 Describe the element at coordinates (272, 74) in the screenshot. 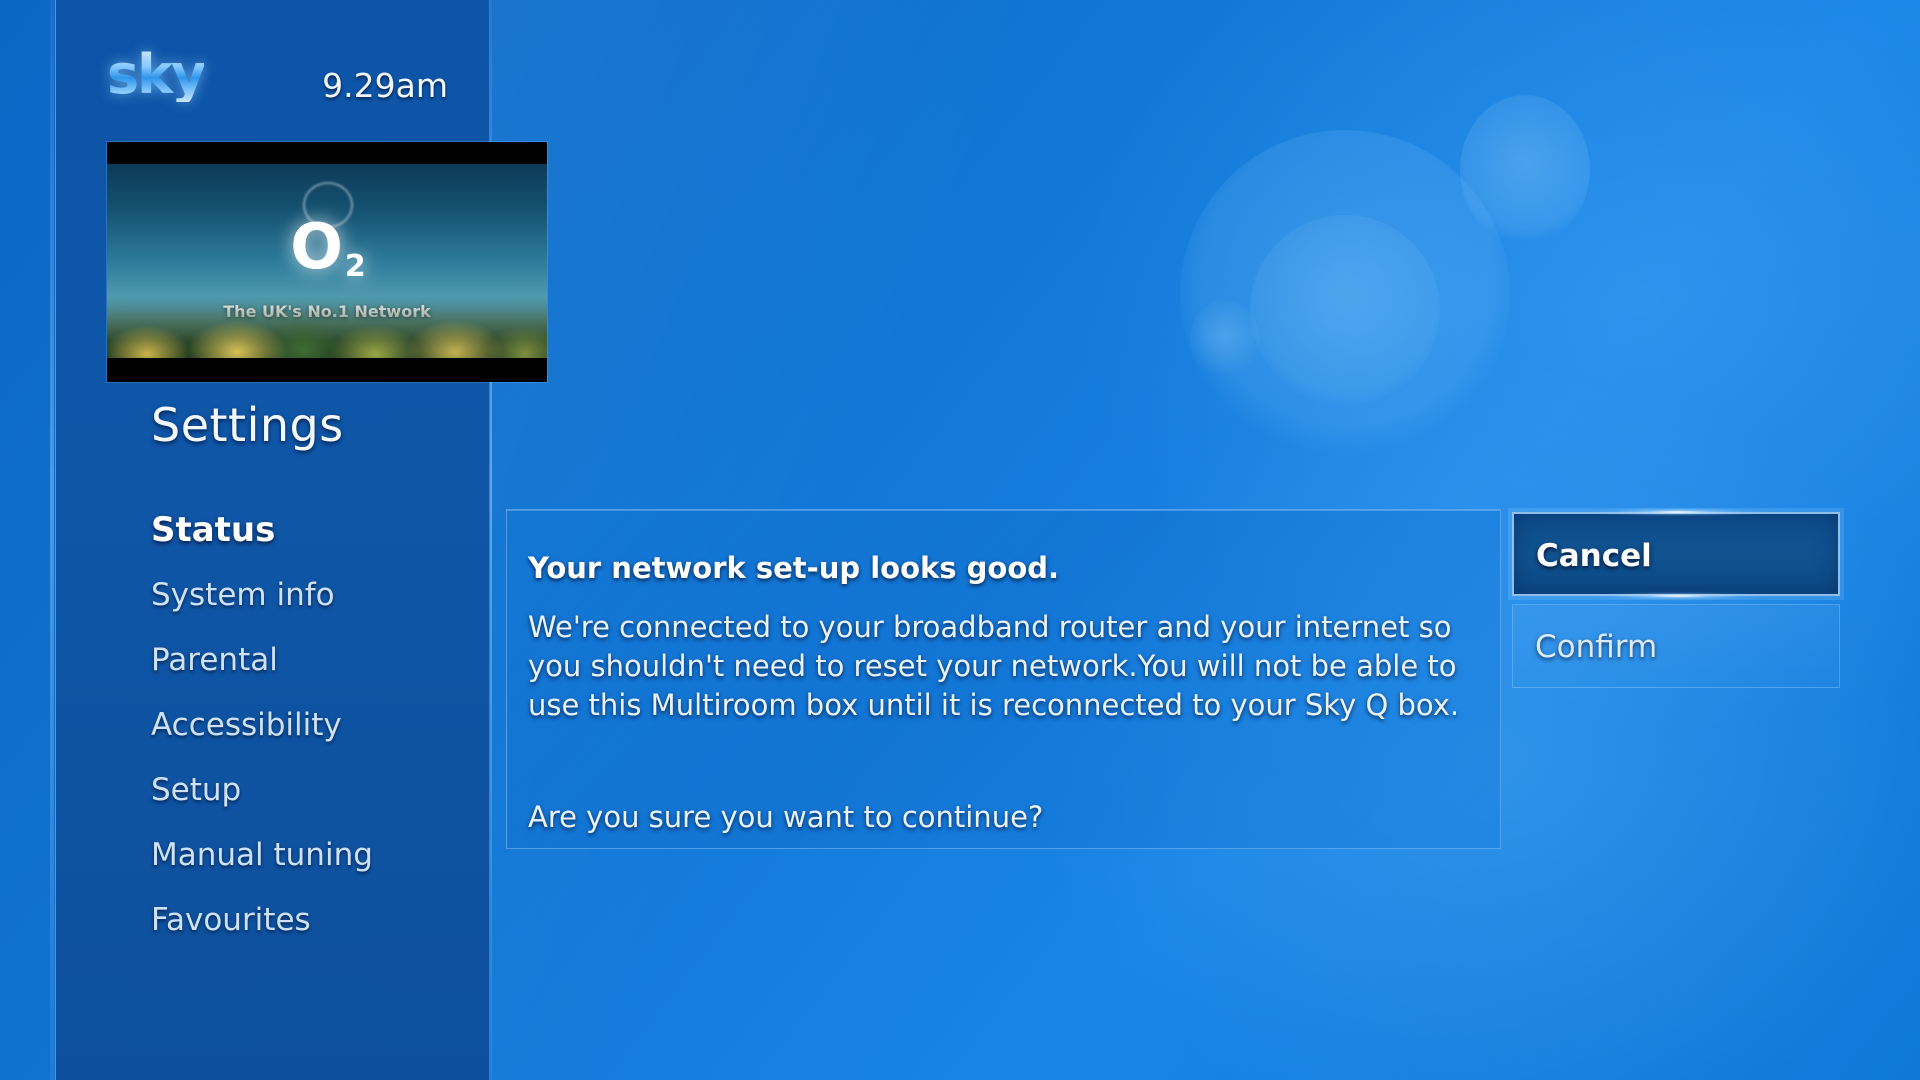

I see `brand-row: sky 9.29am` at that location.